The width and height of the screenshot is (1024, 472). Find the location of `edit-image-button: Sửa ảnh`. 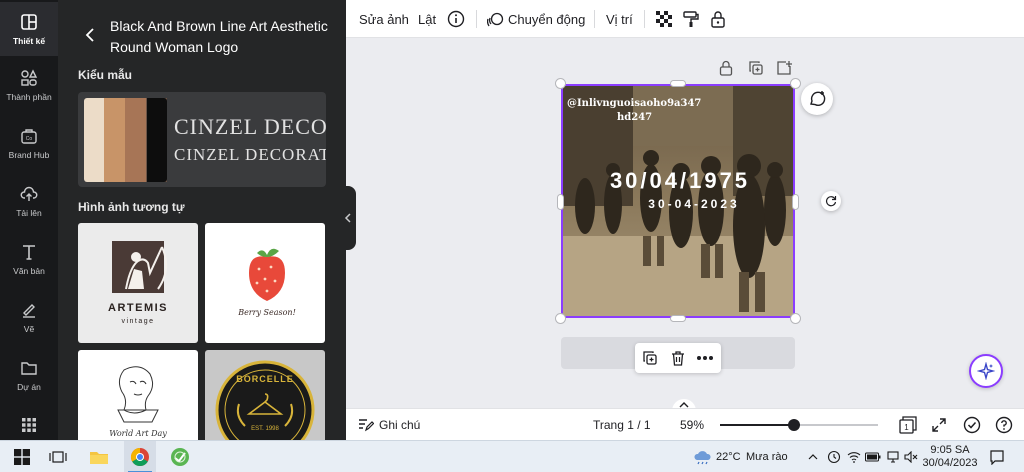

edit-image-button: Sửa ảnh is located at coordinates (384, 19).